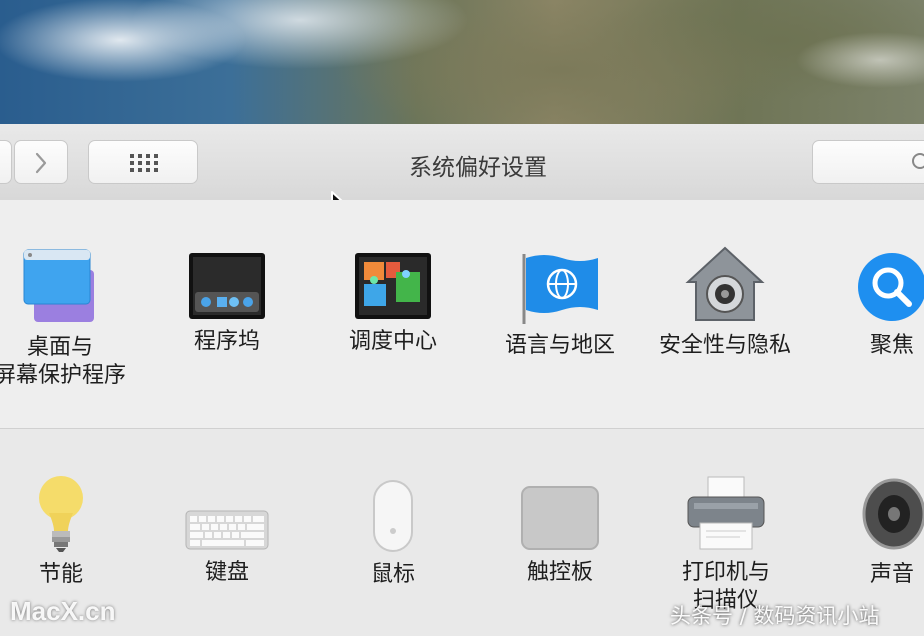  I want to click on search-input, so click(868, 162).